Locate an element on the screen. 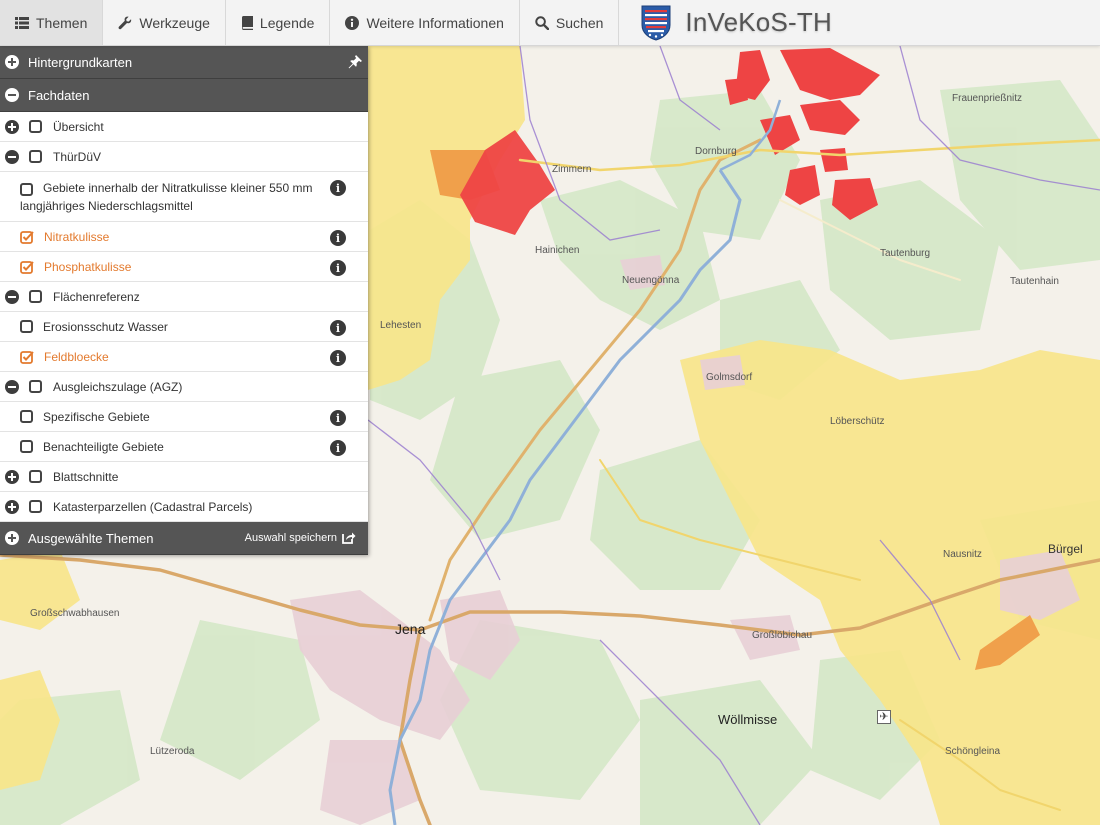 The height and width of the screenshot is (825, 1100). tab-legende-label: Legende is located at coordinates (287, 22).